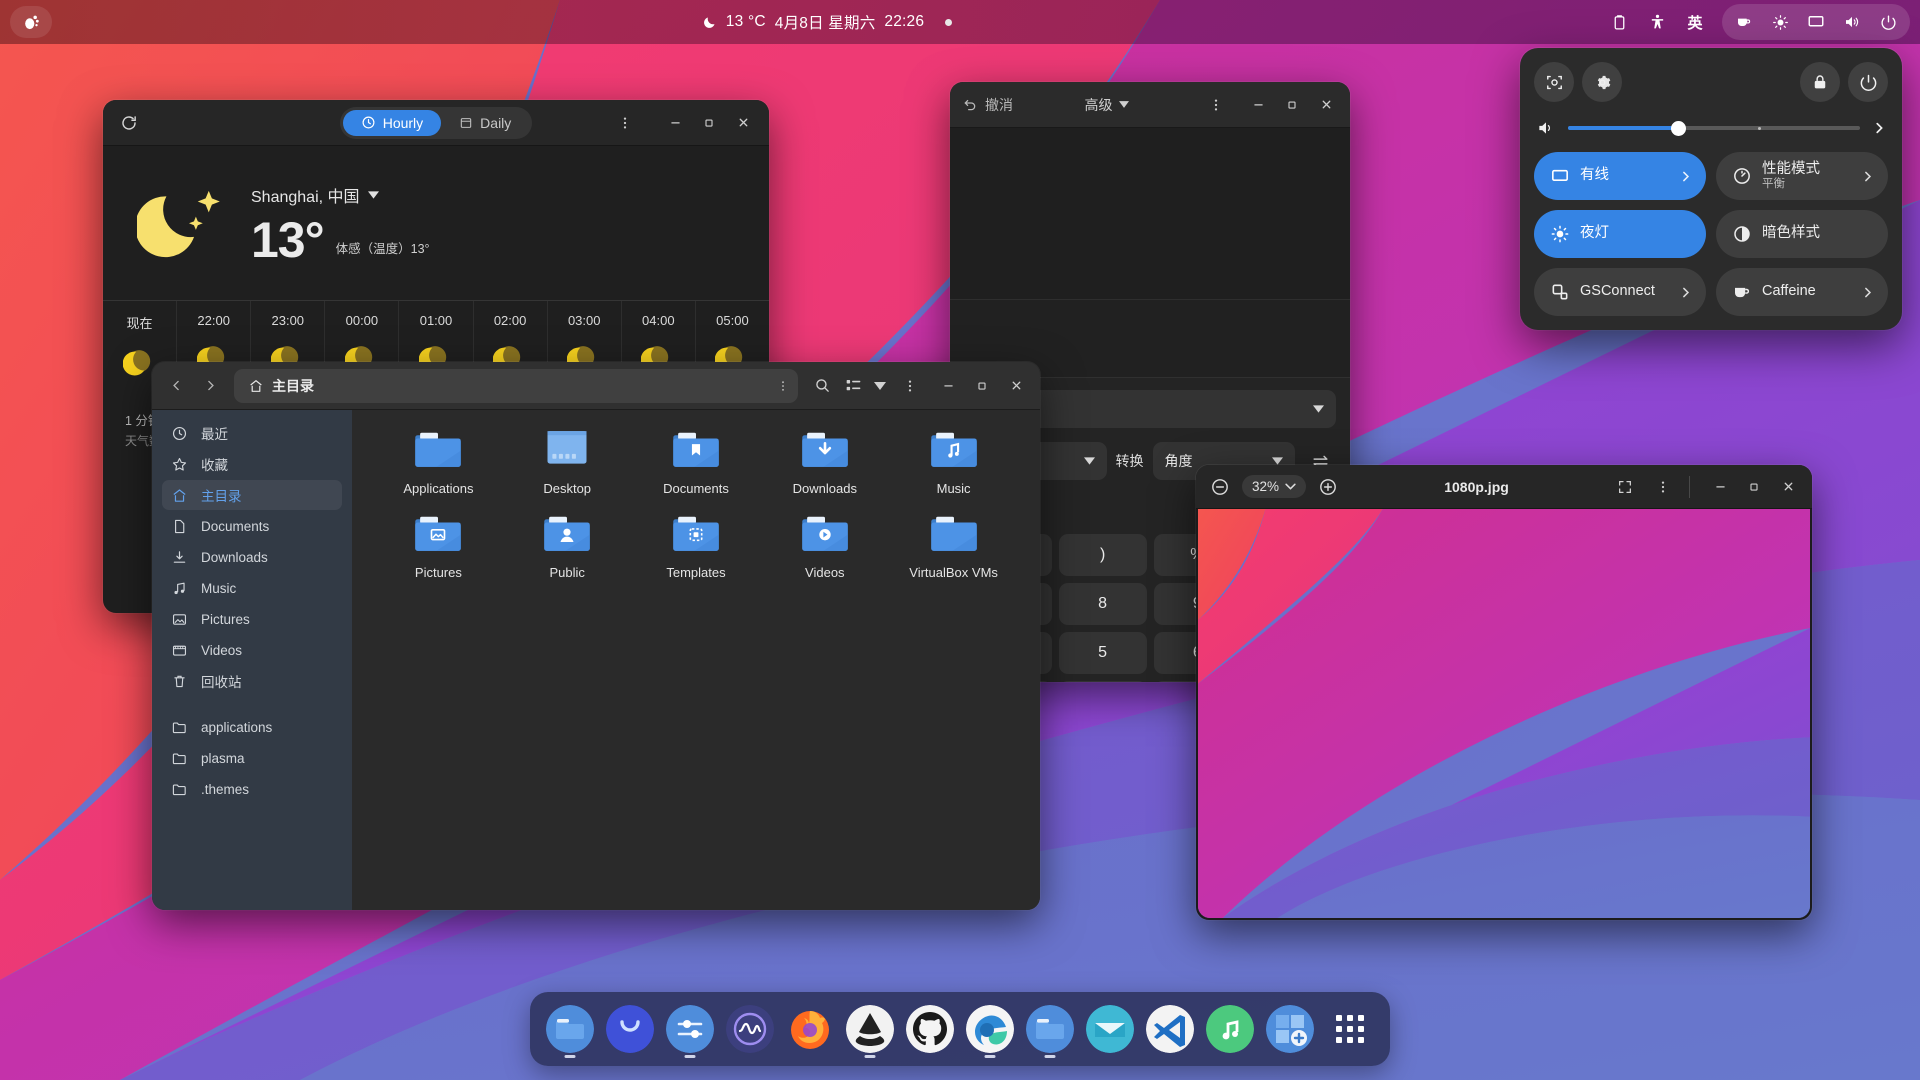 The width and height of the screenshot is (1920, 1080). What do you see at coordinates (824, 545) in the screenshot?
I see `file-grid-item: Videos` at bounding box center [824, 545].